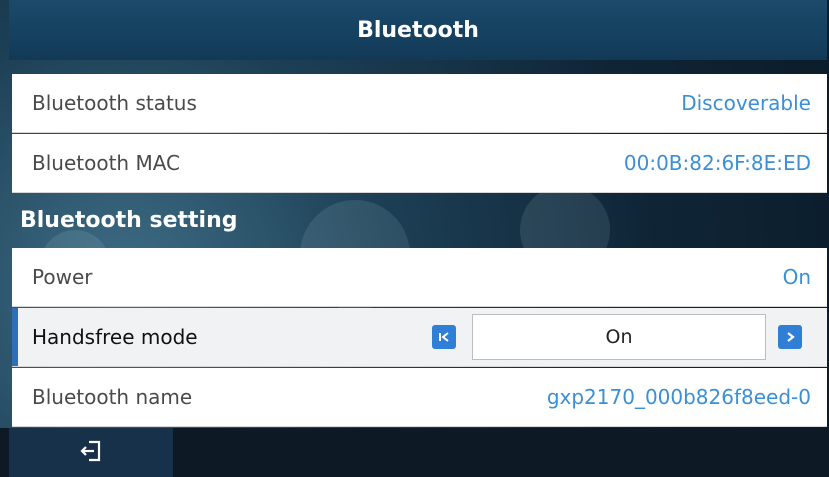 Image resolution: width=829 pixels, height=477 pixels. What do you see at coordinates (115, 337) in the screenshot?
I see `handsfree-mode-label: Handsfree mode` at bounding box center [115, 337].